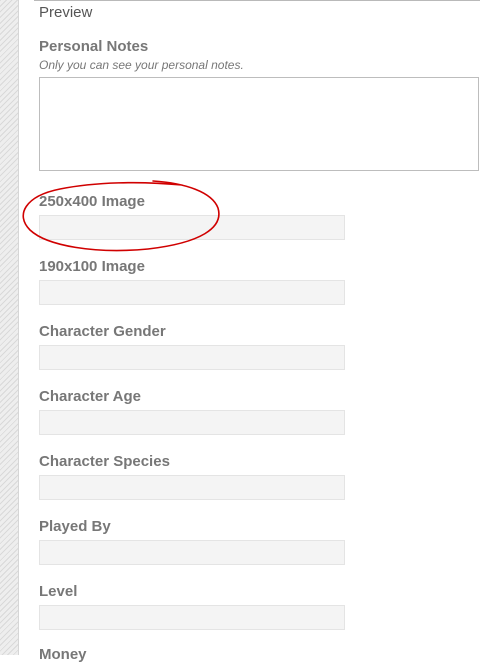 The width and height of the screenshot is (497, 663). Describe the element at coordinates (94, 46) in the screenshot. I see `personal-notes-label: Personal Notes` at that location.